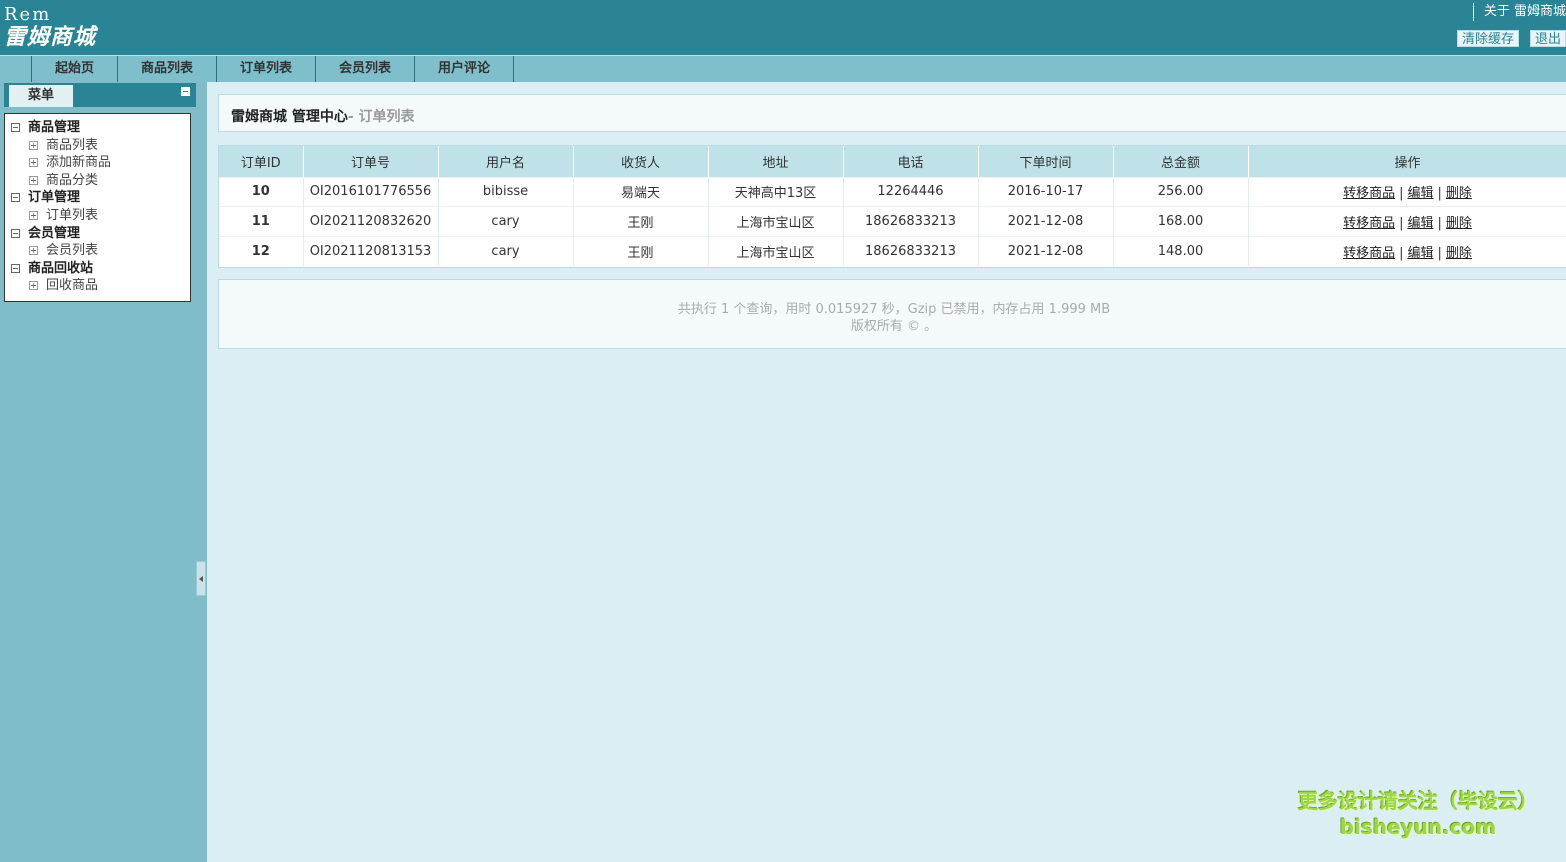 This screenshot has height=862, width=1566. What do you see at coordinates (365, 69) in the screenshot?
I see `tab-member-list: 会员列表` at bounding box center [365, 69].